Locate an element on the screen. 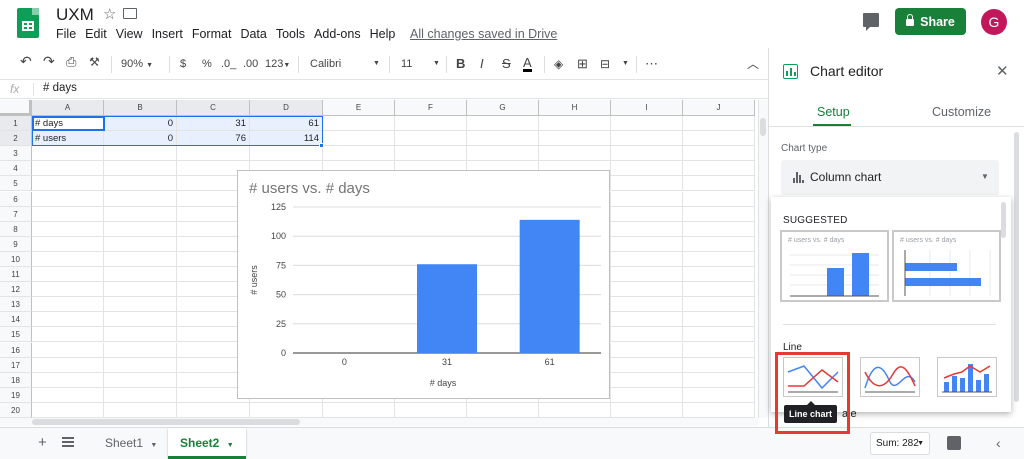 The image size is (1024, 459). add-sheet-button: + is located at coordinates (42, 442).